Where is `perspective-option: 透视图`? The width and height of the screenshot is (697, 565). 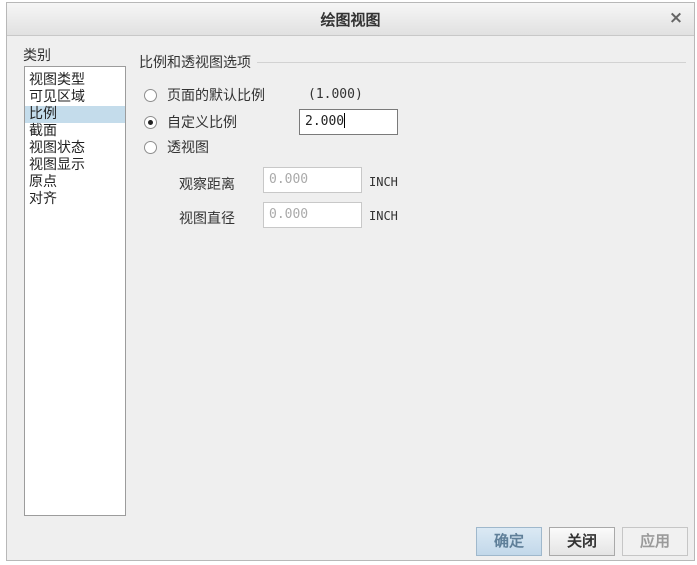
perspective-option: 透视图 is located at coordinates (176, 147).